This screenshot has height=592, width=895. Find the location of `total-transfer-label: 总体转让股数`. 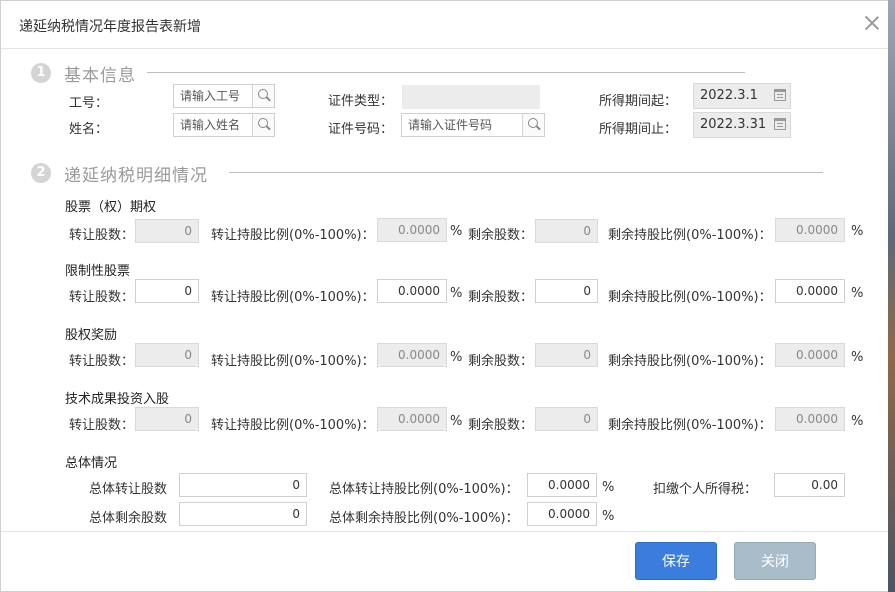

total-transfer-label: 总体转让股数 is located at coordinates (128, 489).